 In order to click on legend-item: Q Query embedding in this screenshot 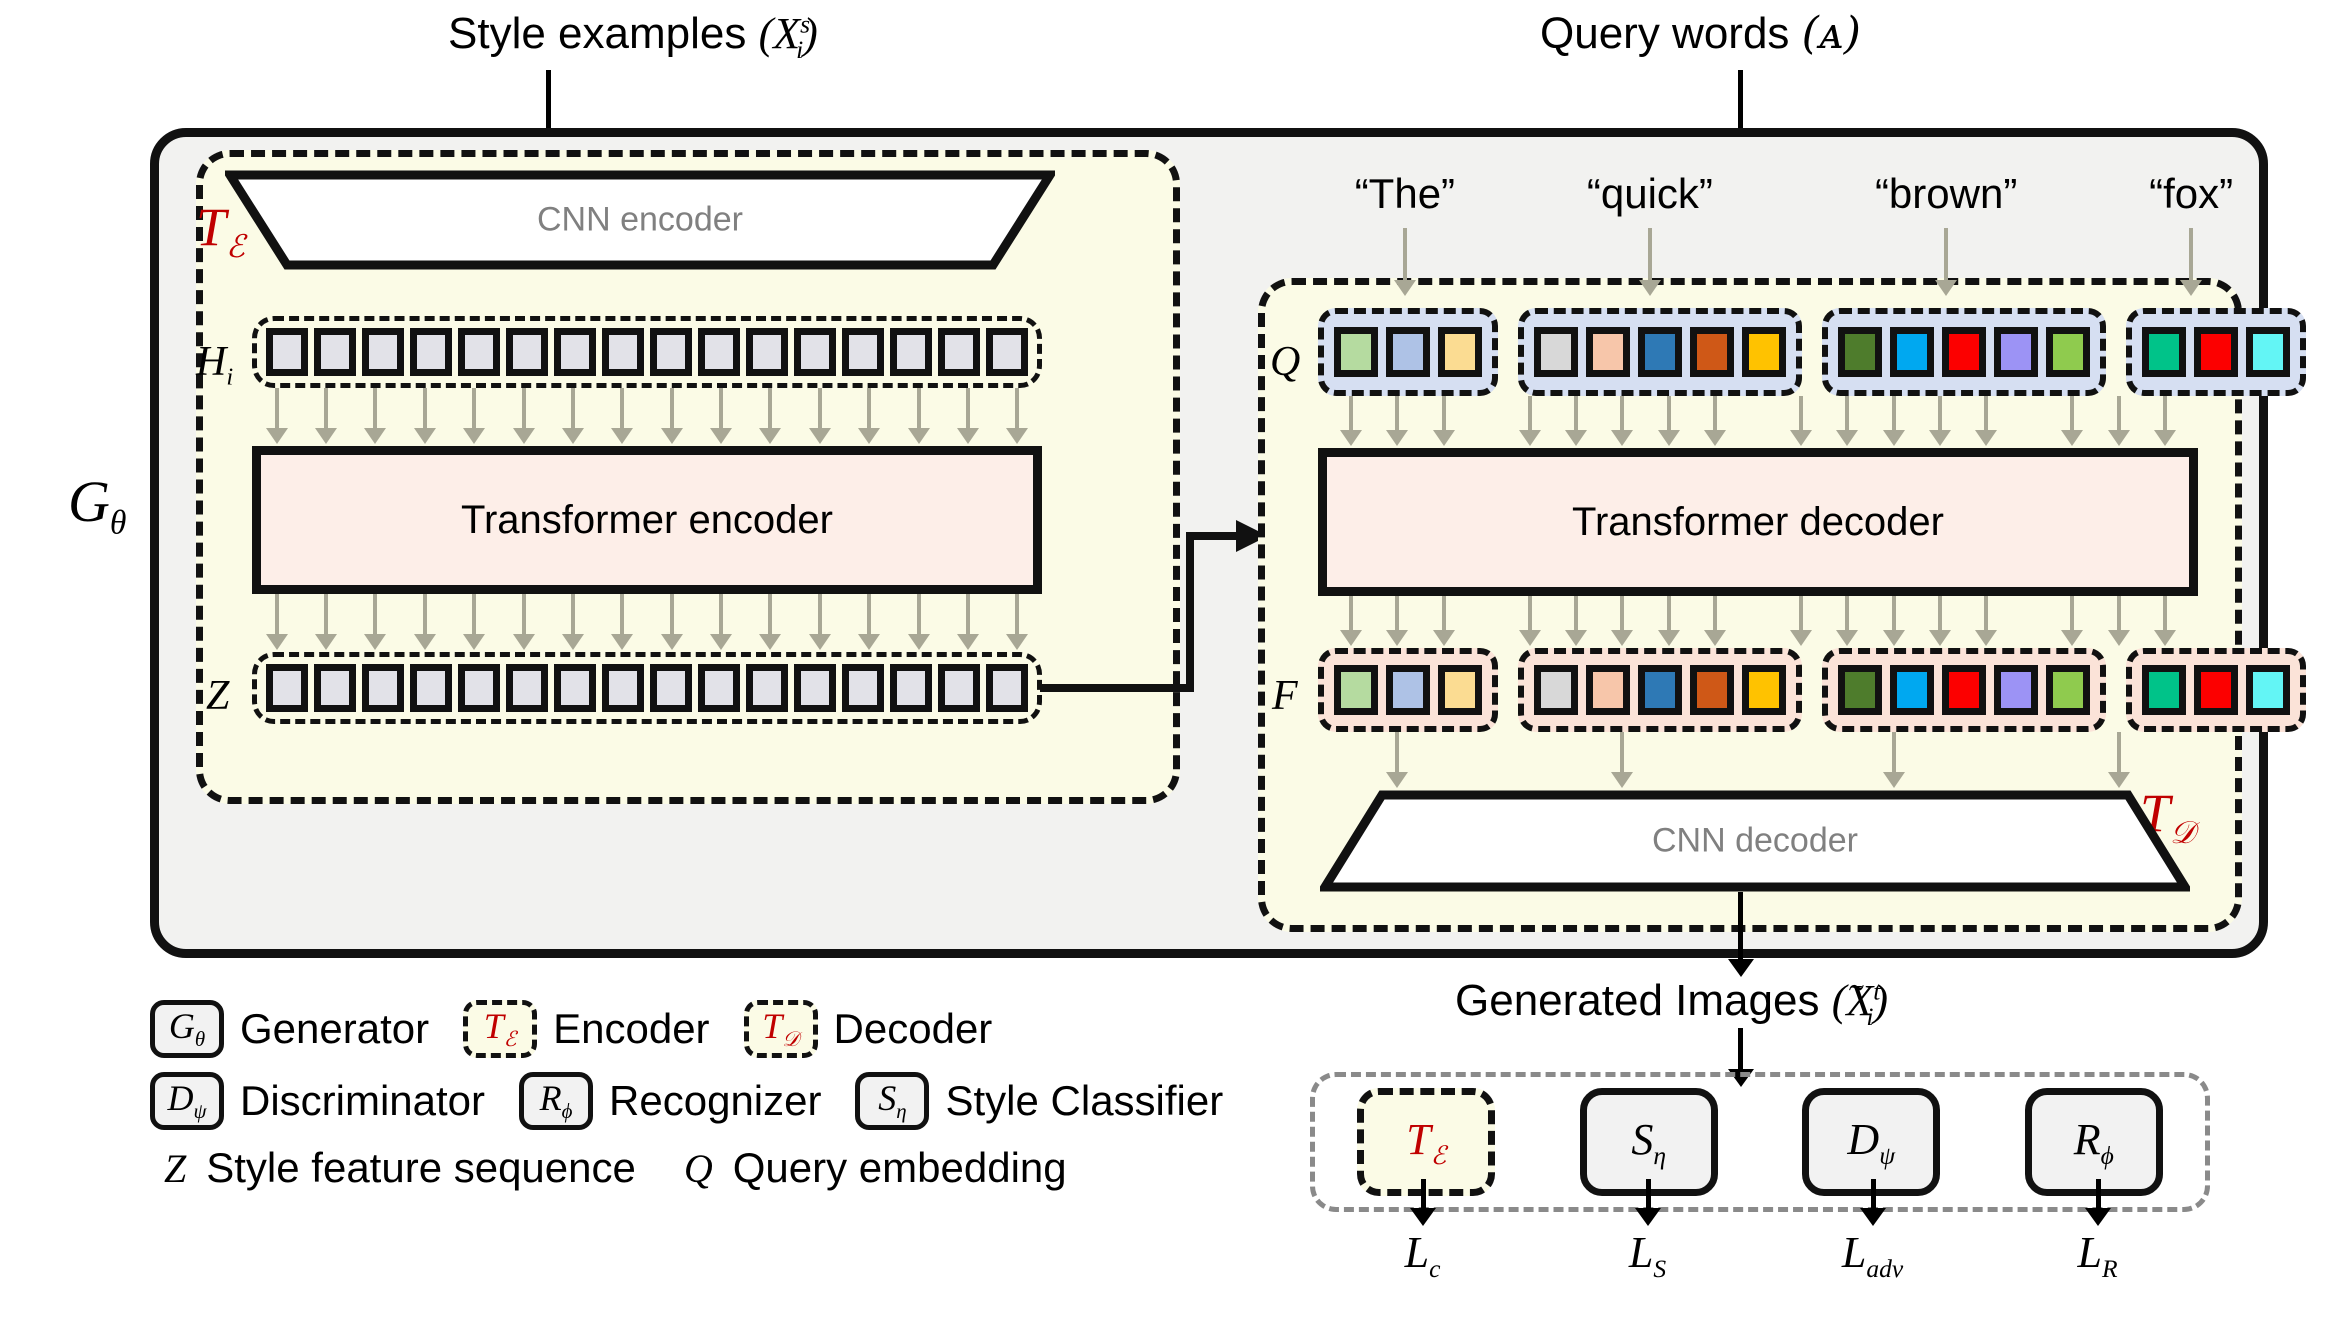, I will do `click(868, 1168)`.